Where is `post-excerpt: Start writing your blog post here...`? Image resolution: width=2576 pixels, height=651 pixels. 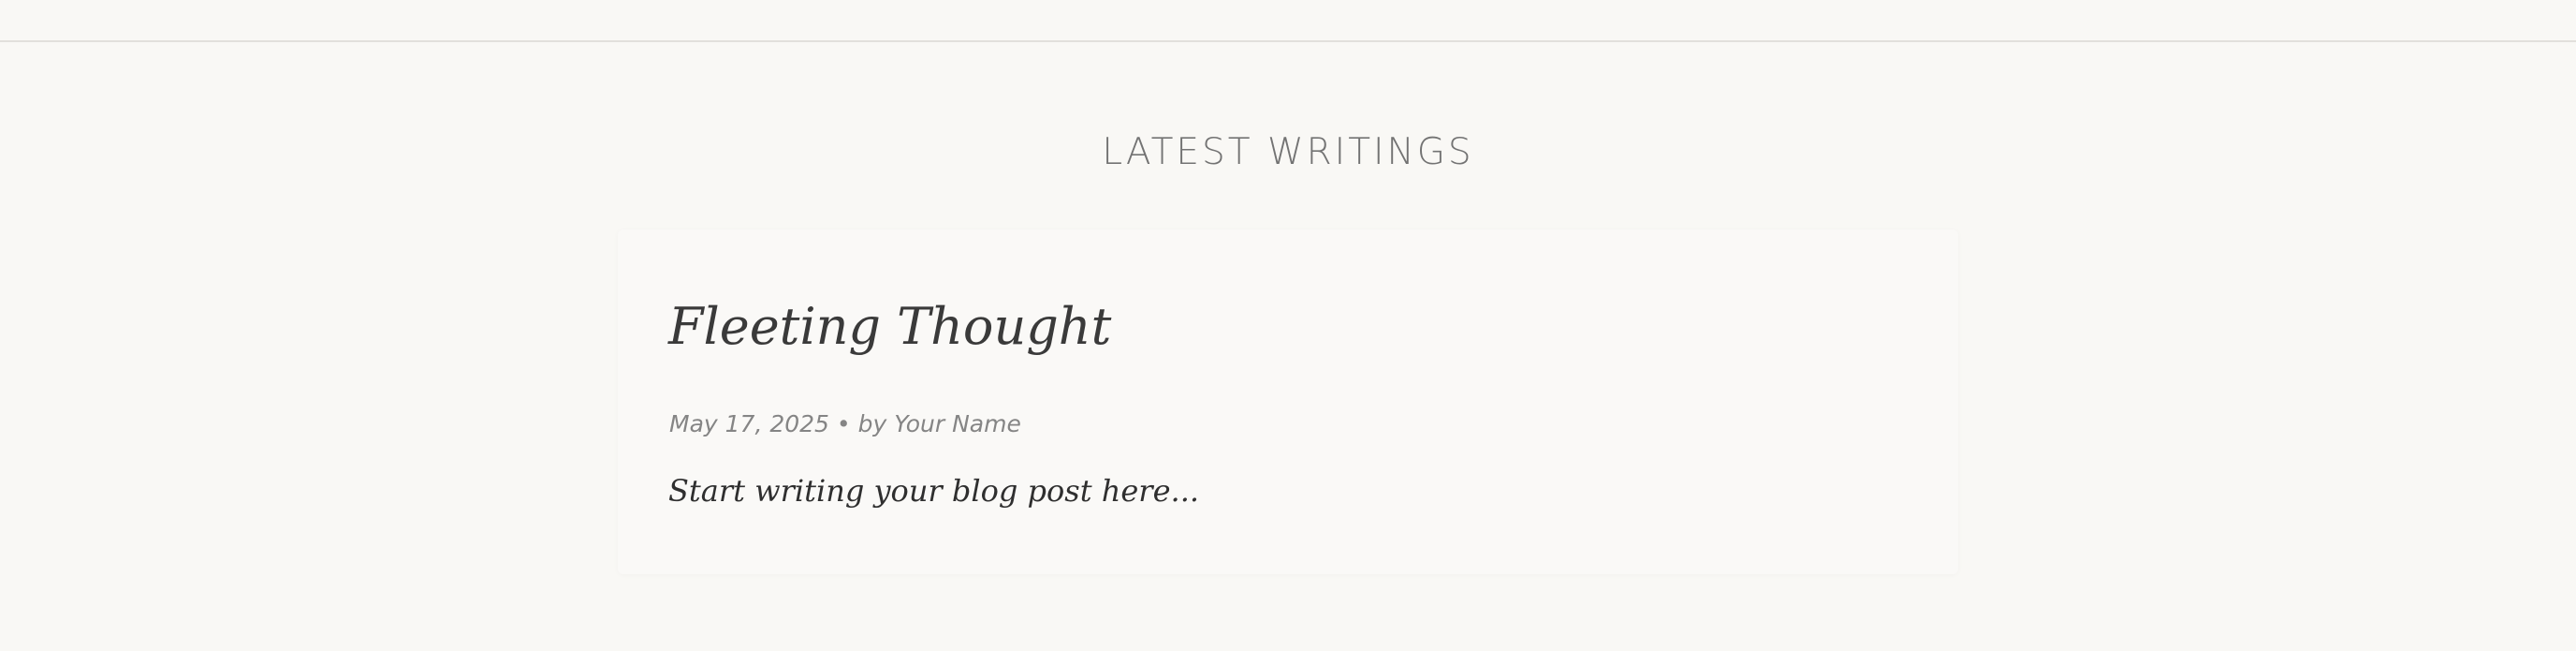
post-excerpt: Start writing your blog post here... is located at coordinates (934, 491).